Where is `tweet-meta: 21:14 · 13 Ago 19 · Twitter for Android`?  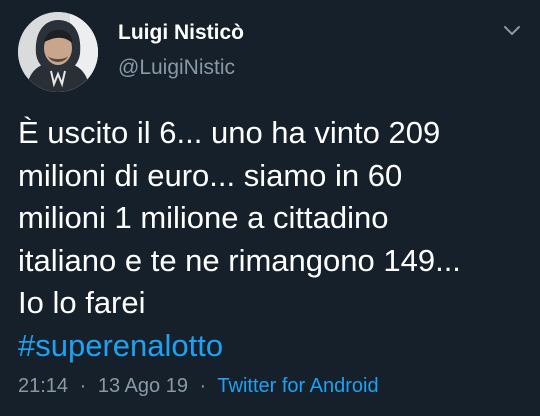 tweet-meta: 21:14 · 13 Ago 19 · Twitter for Android is located at coordinates (198, 386).